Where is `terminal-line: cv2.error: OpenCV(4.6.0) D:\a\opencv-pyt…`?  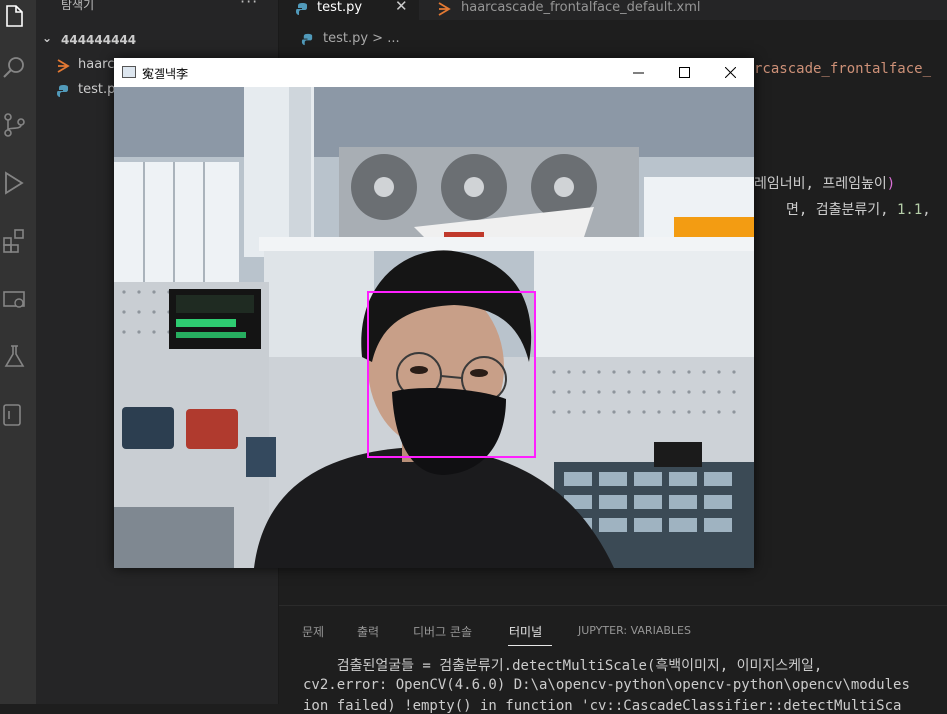
terminal-line: cv2.error: OpenCV(4.6.0) D:\a\opencv-pyt… is located at coordinates (606, 685).